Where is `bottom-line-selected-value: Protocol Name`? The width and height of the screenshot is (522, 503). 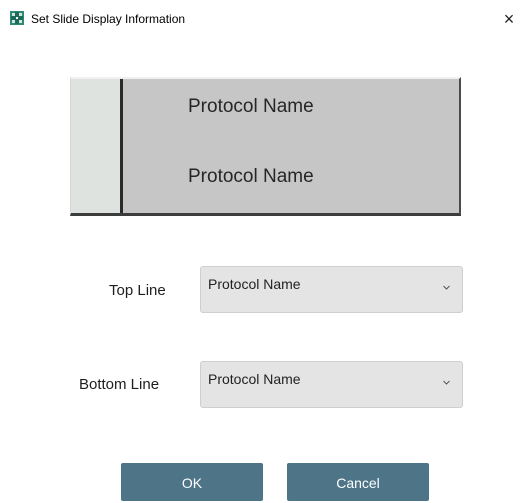 bottom-line-selected-value: Protocol Name is located at coordinates (254, 379).